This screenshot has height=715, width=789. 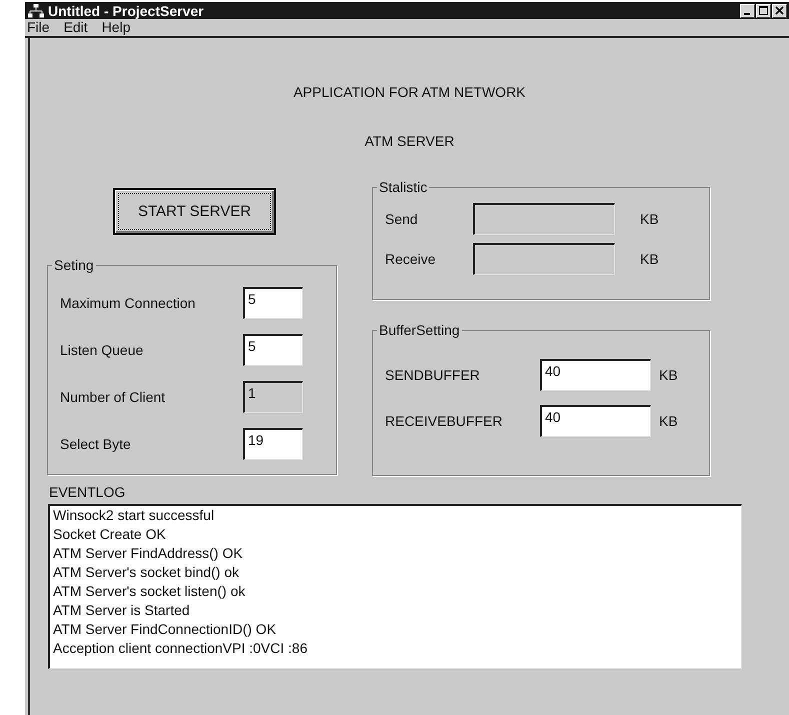 What do you see at coordinates (38, 27) in the screenshot?
I see `menu-item: File` at bounding box center [38, 27].